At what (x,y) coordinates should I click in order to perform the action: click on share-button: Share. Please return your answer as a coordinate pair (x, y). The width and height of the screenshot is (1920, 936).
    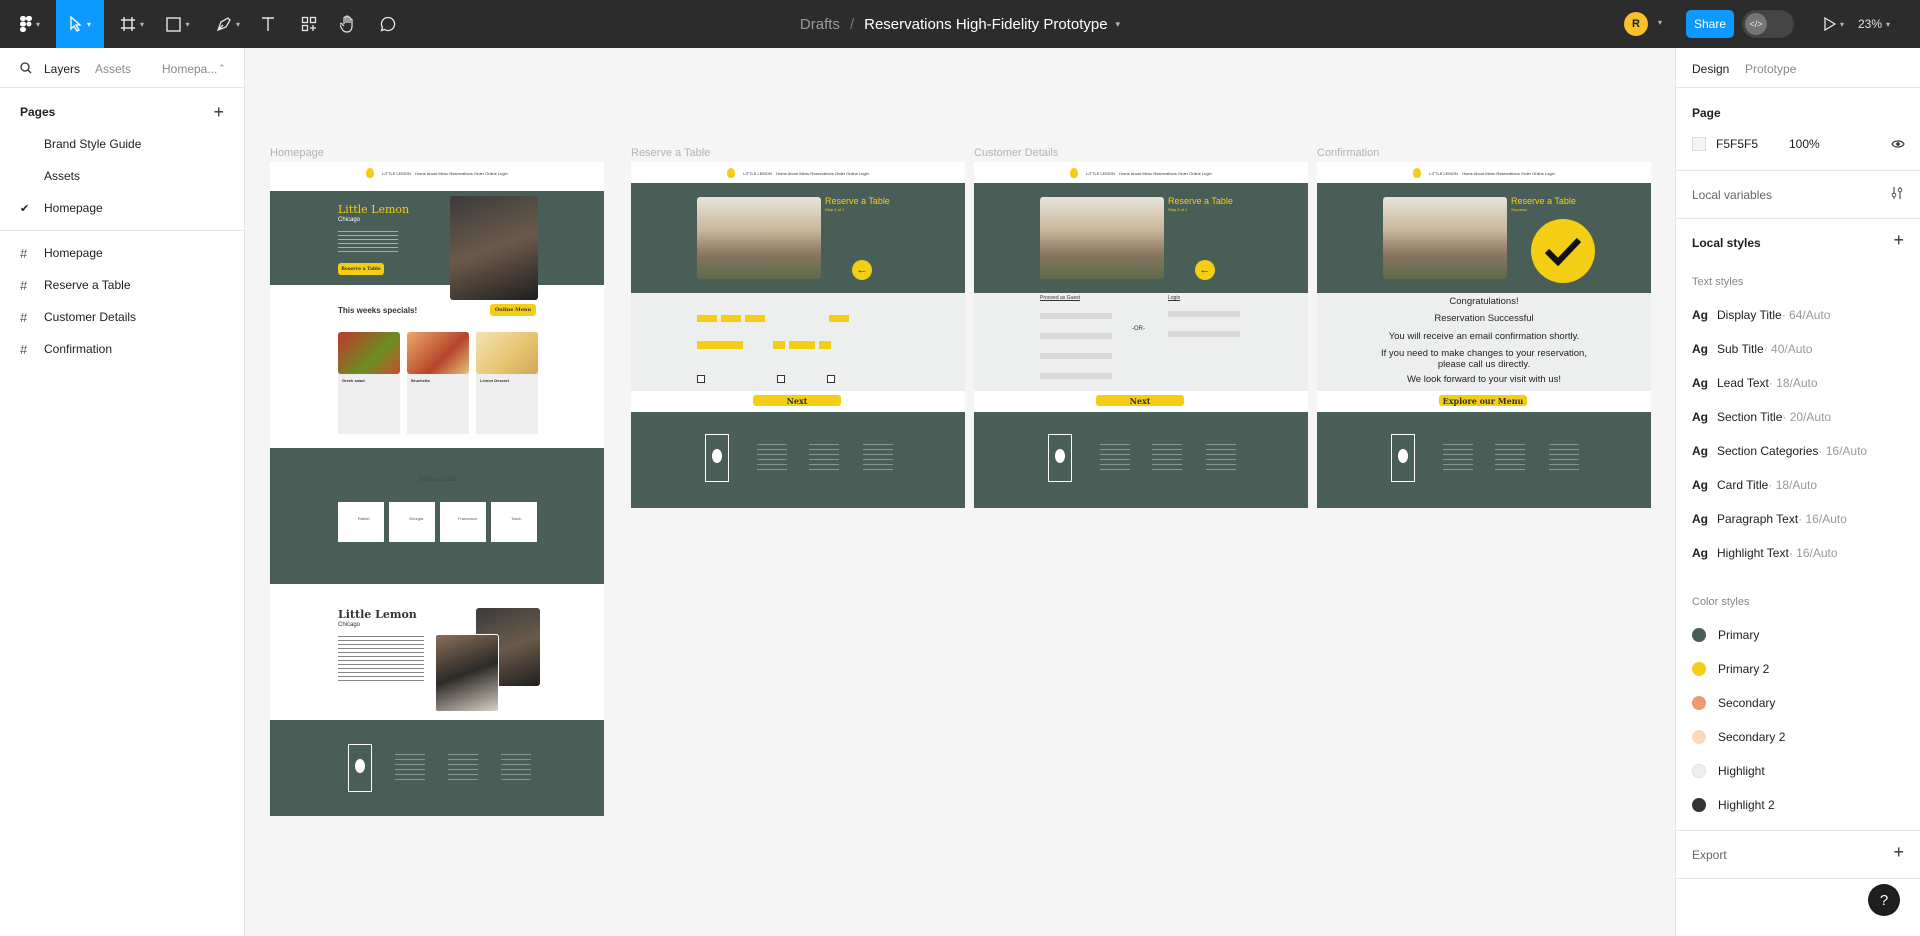
    Looking at the image, I should click on (1710, 24).